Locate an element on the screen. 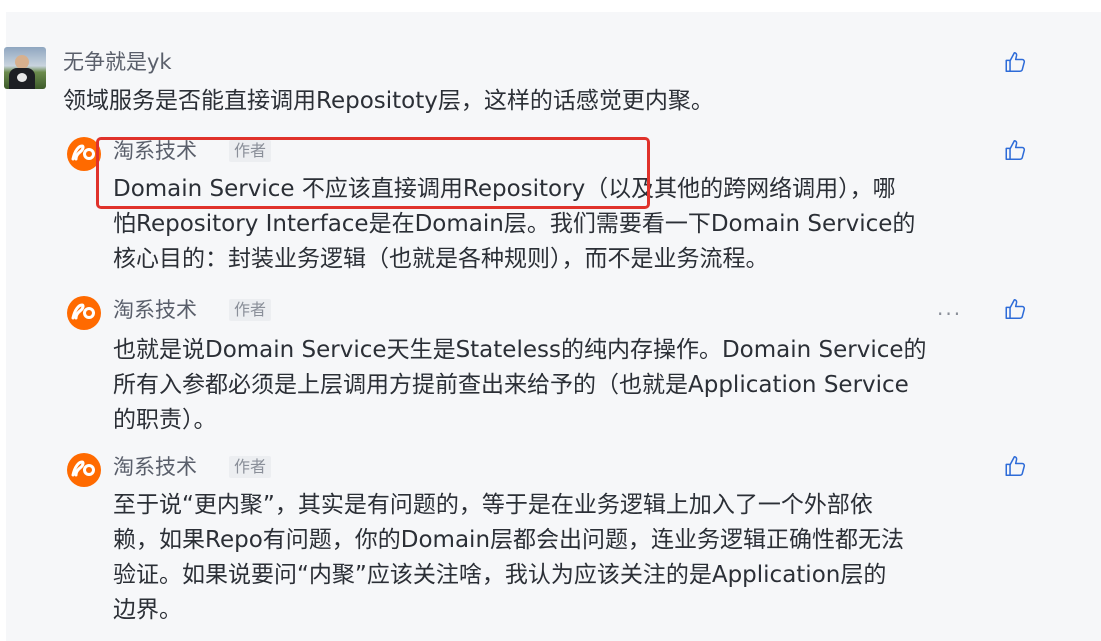 Image resolution: width=1101 pixels, height=641 pixels. user-avatar is located at coordinates (25, 68).